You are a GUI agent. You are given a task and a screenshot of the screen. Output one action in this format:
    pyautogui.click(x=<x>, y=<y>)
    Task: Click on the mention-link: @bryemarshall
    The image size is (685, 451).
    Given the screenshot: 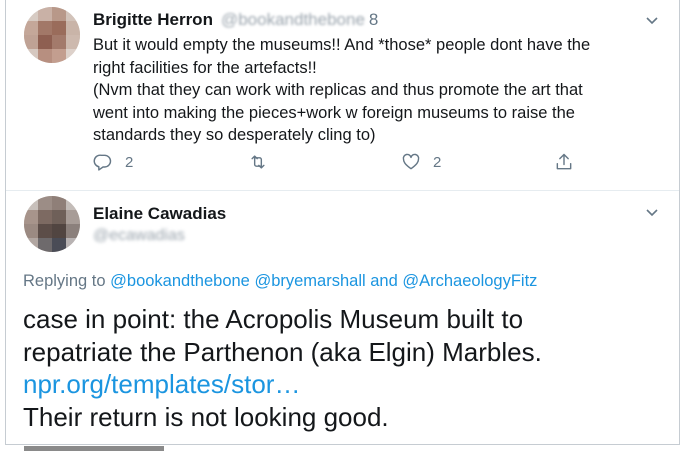 What is the action you would take?
    pyautogui.click(x=309, y=281)
    